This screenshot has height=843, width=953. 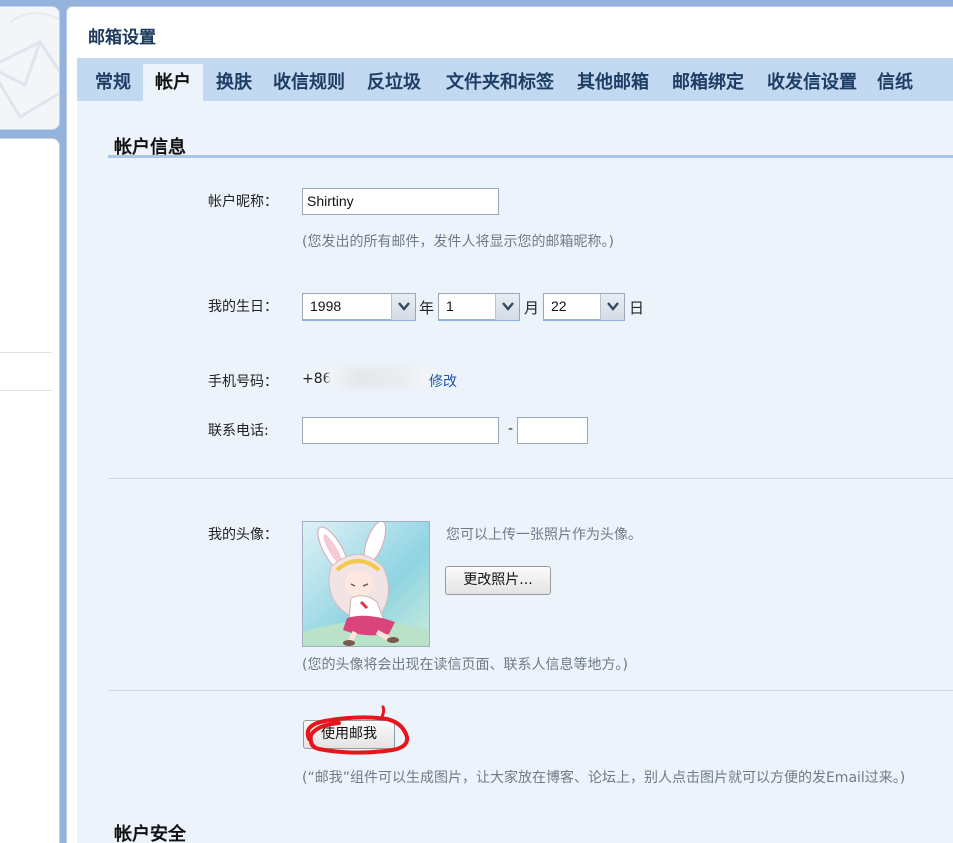 What do you see at coordinates (243, 535) in the screenshot?
I see `avatar-label: 我的头像：` at bounding box center [243, 535].